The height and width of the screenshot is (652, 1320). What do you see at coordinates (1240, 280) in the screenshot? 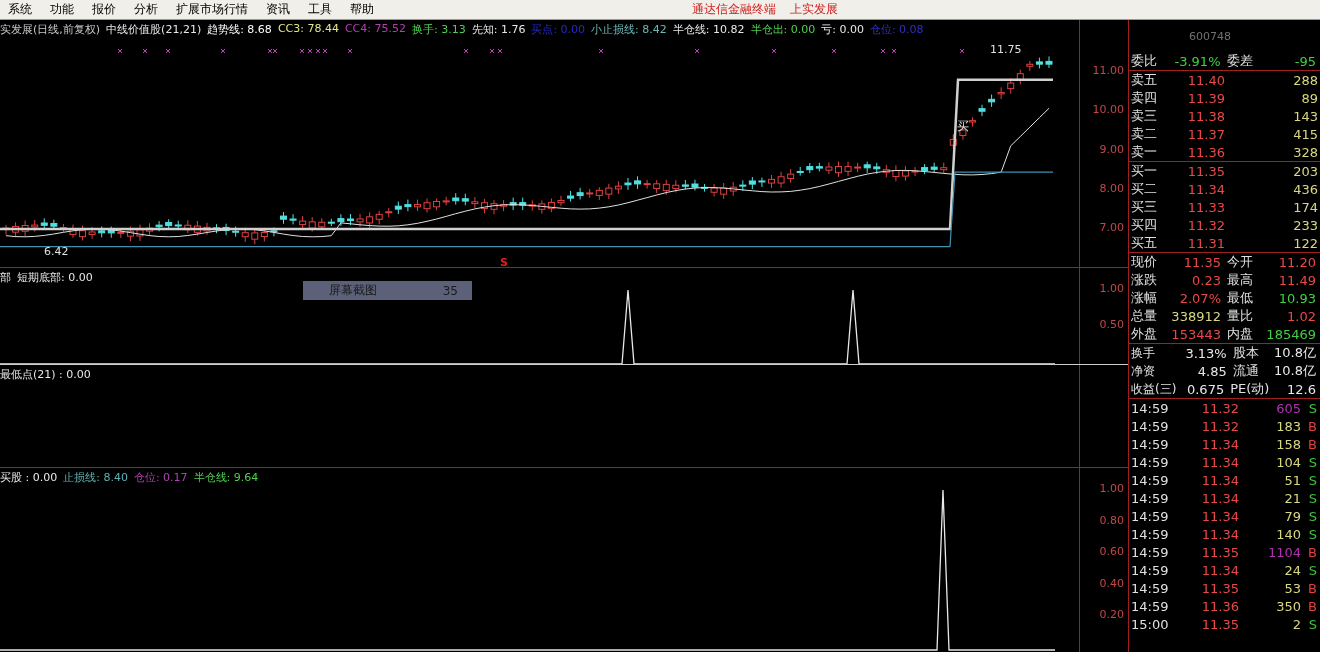
I see `field-label: 最高` at bounding box center [1240, 280].